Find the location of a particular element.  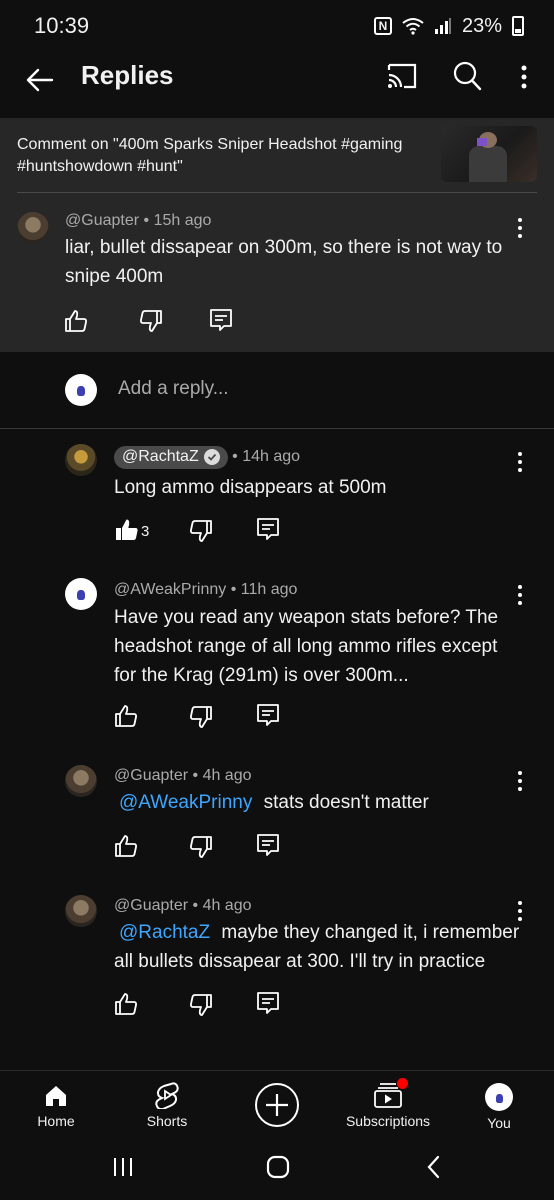

back-arrow-icon is located at coordinates (40, 80).